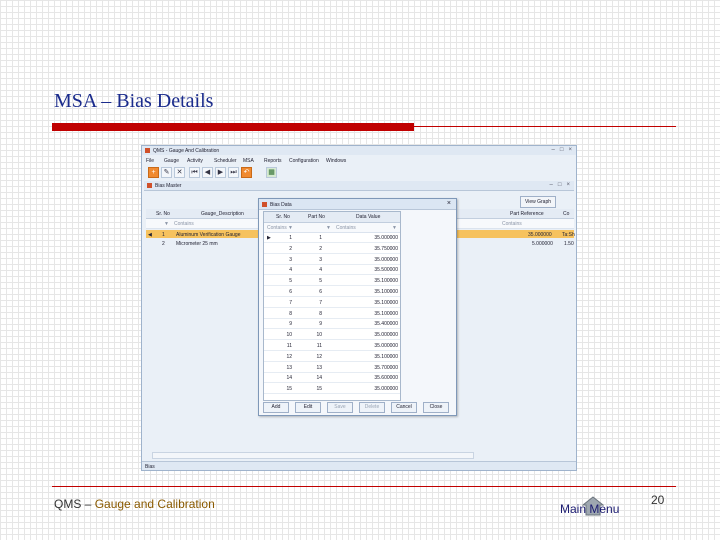 This screenshot has width=720, height=540. What do you see at coordinates (332, 324) in the screenshot?
I see `table-row: 9 9 35.400000` at bounding box center [332, 324].